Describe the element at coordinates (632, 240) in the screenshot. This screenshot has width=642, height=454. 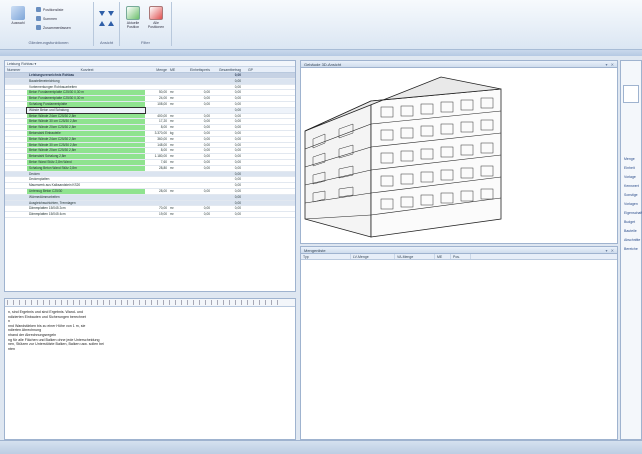
I see `property-item: Abschnitte` at that location.